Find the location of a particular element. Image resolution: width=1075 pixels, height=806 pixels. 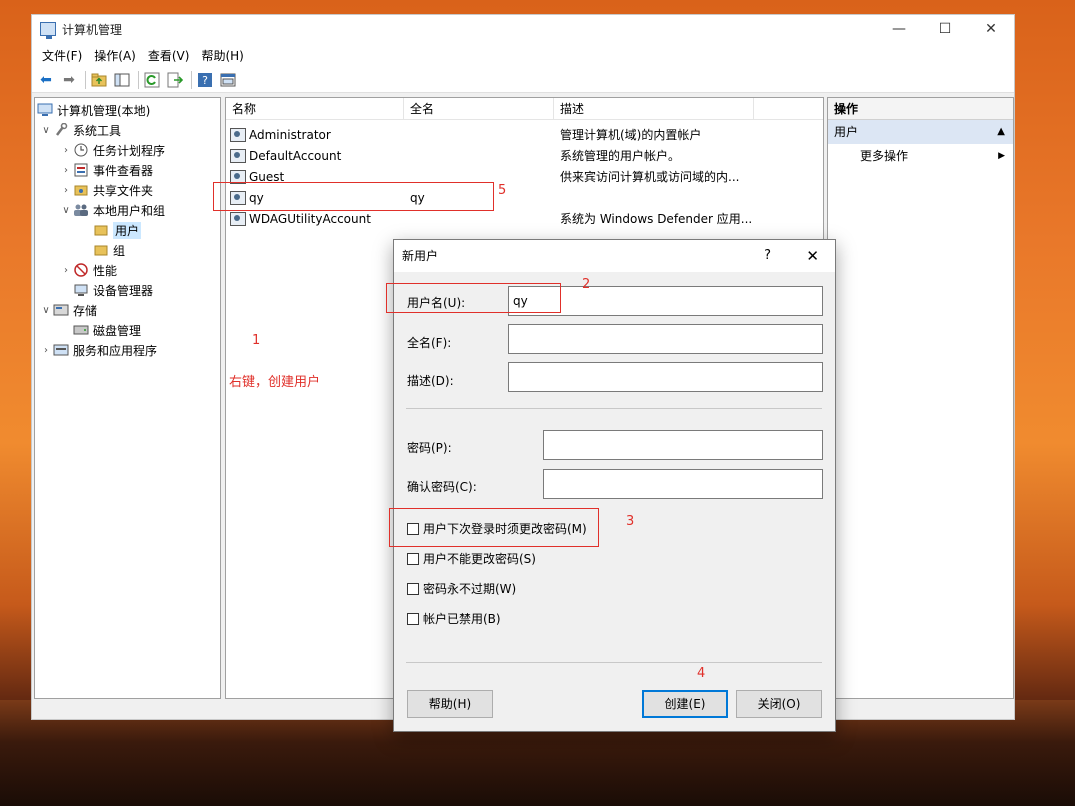

computer-management-icon is located at coordinates (48, 30).